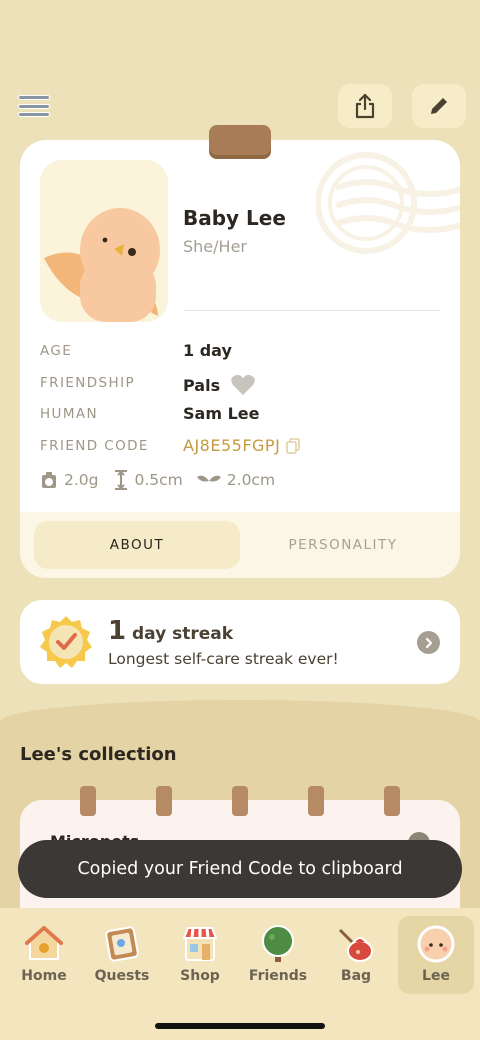 This screenshot has height=1040, width=480. Describe the element at coordinates (102, 265) in the screenshot. I see `bird-icon` at that location.